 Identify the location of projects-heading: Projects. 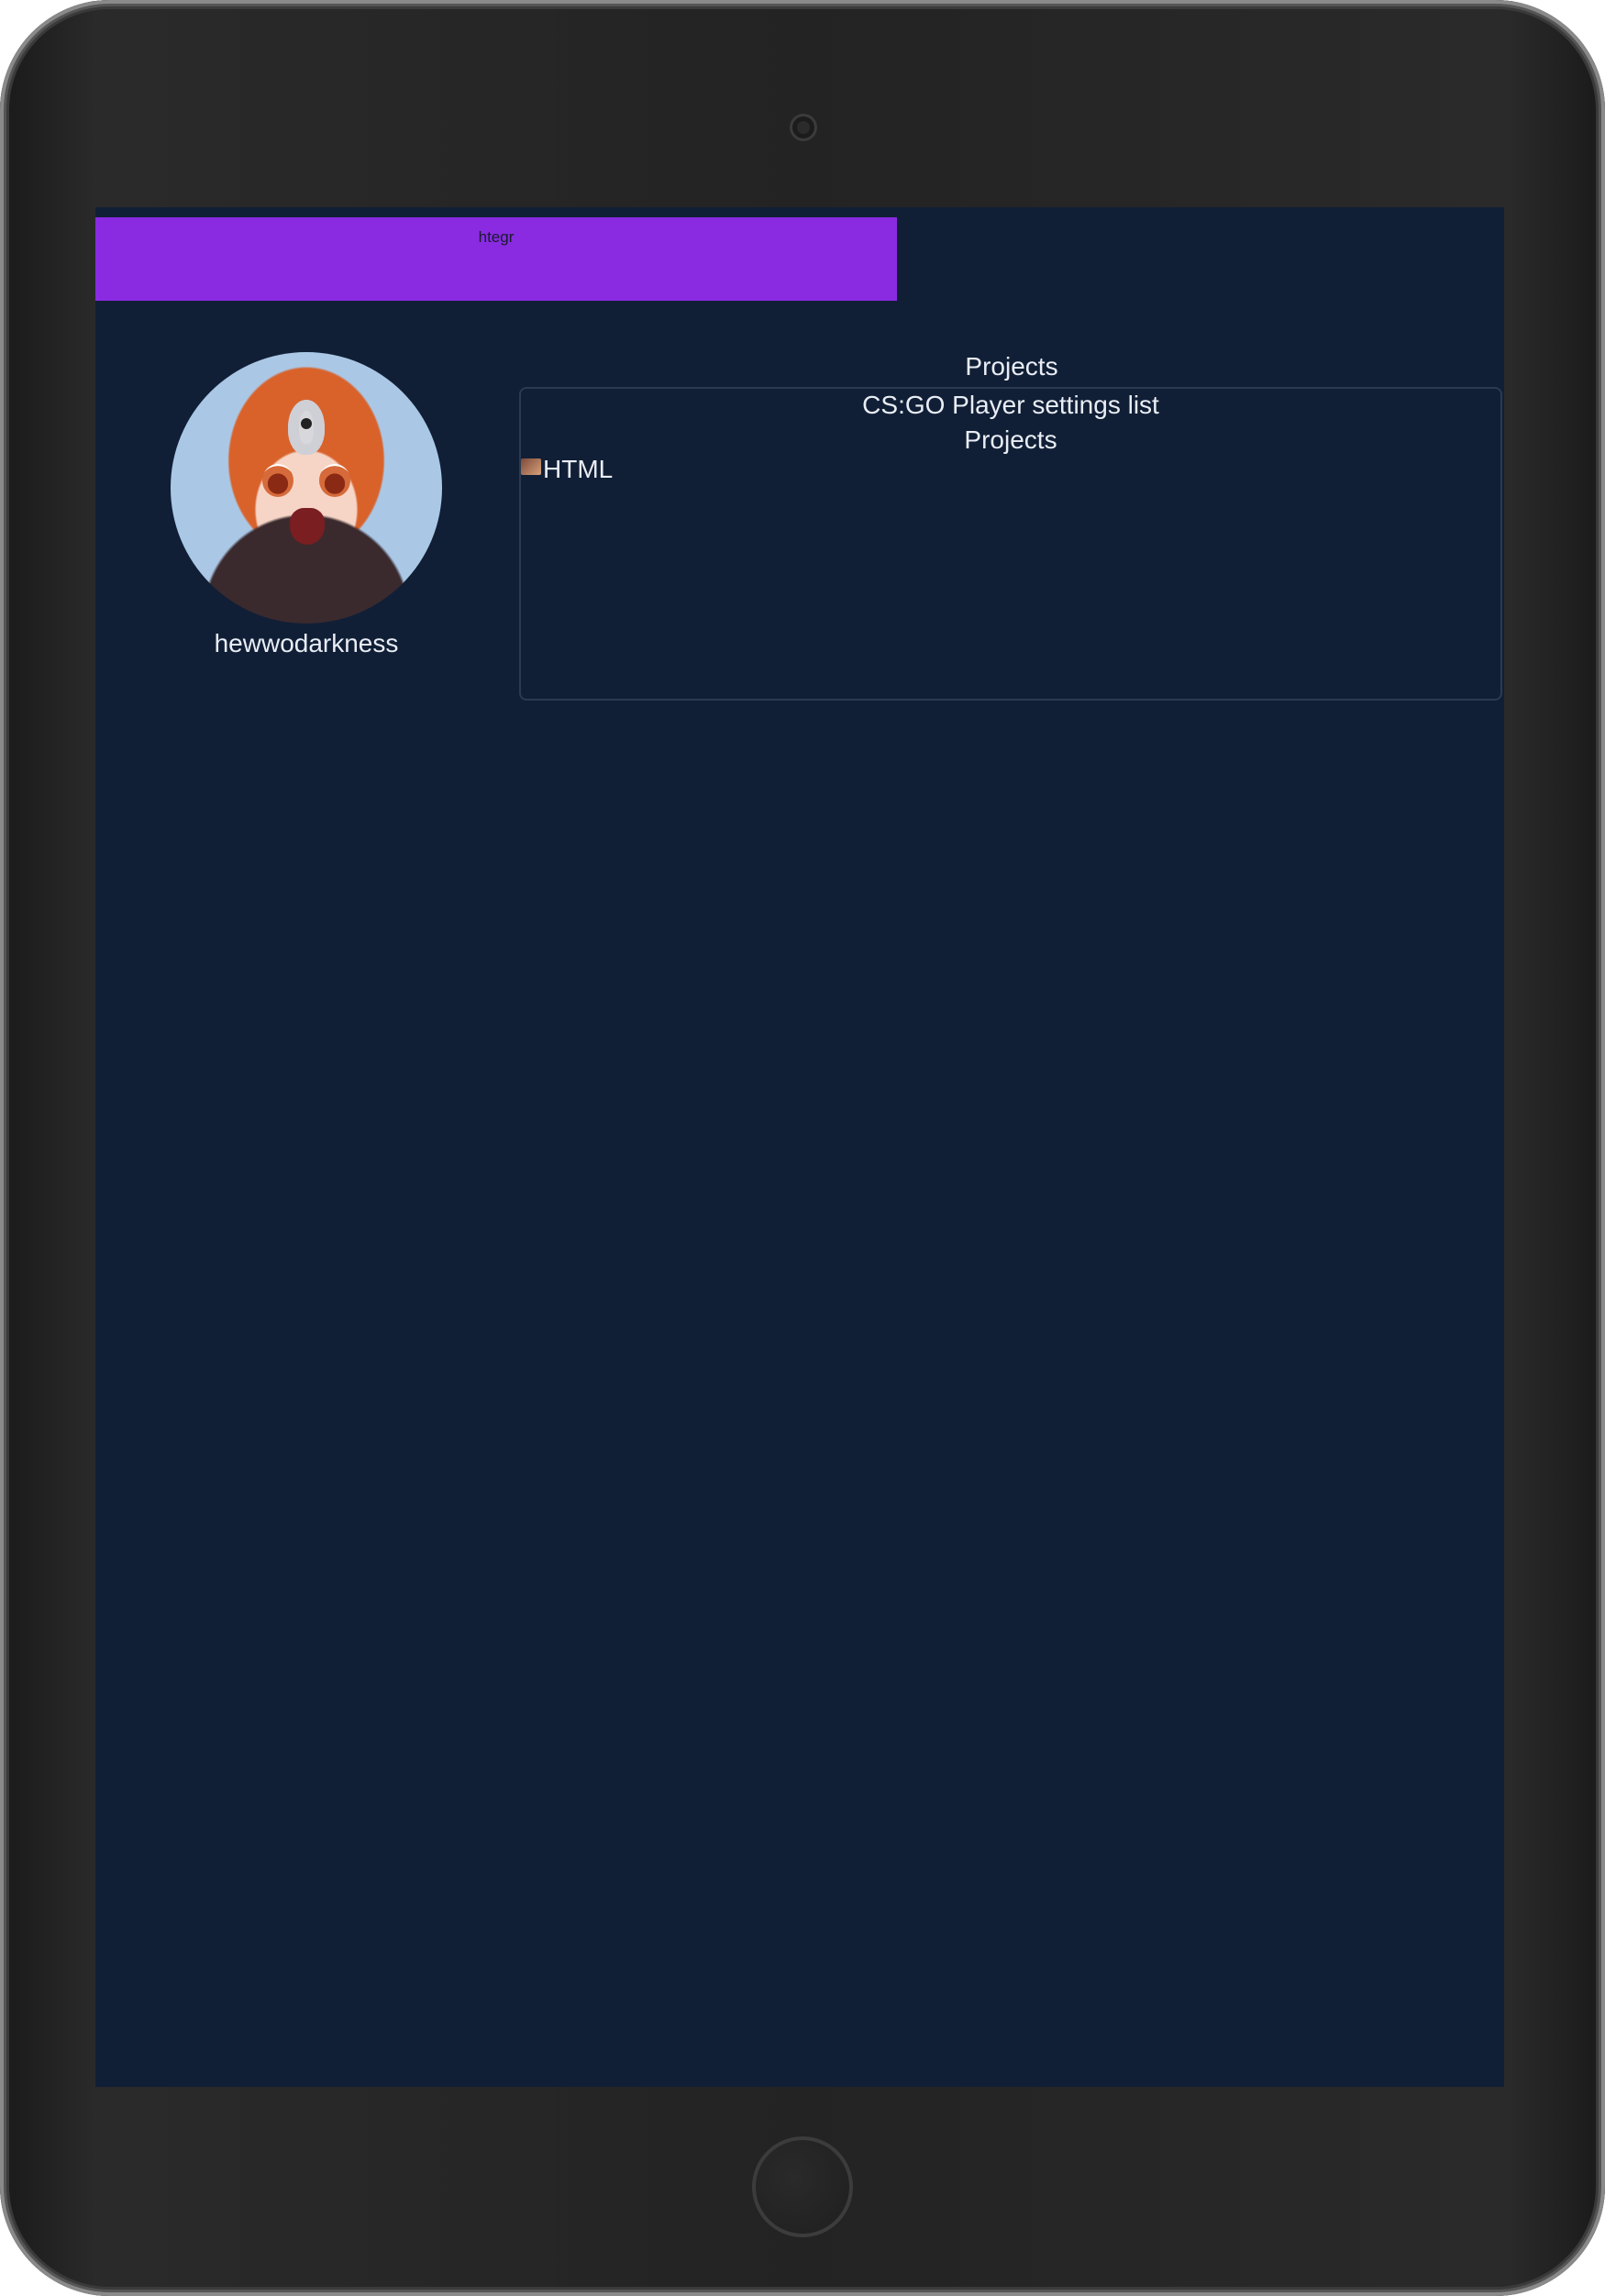
(1011, 366).